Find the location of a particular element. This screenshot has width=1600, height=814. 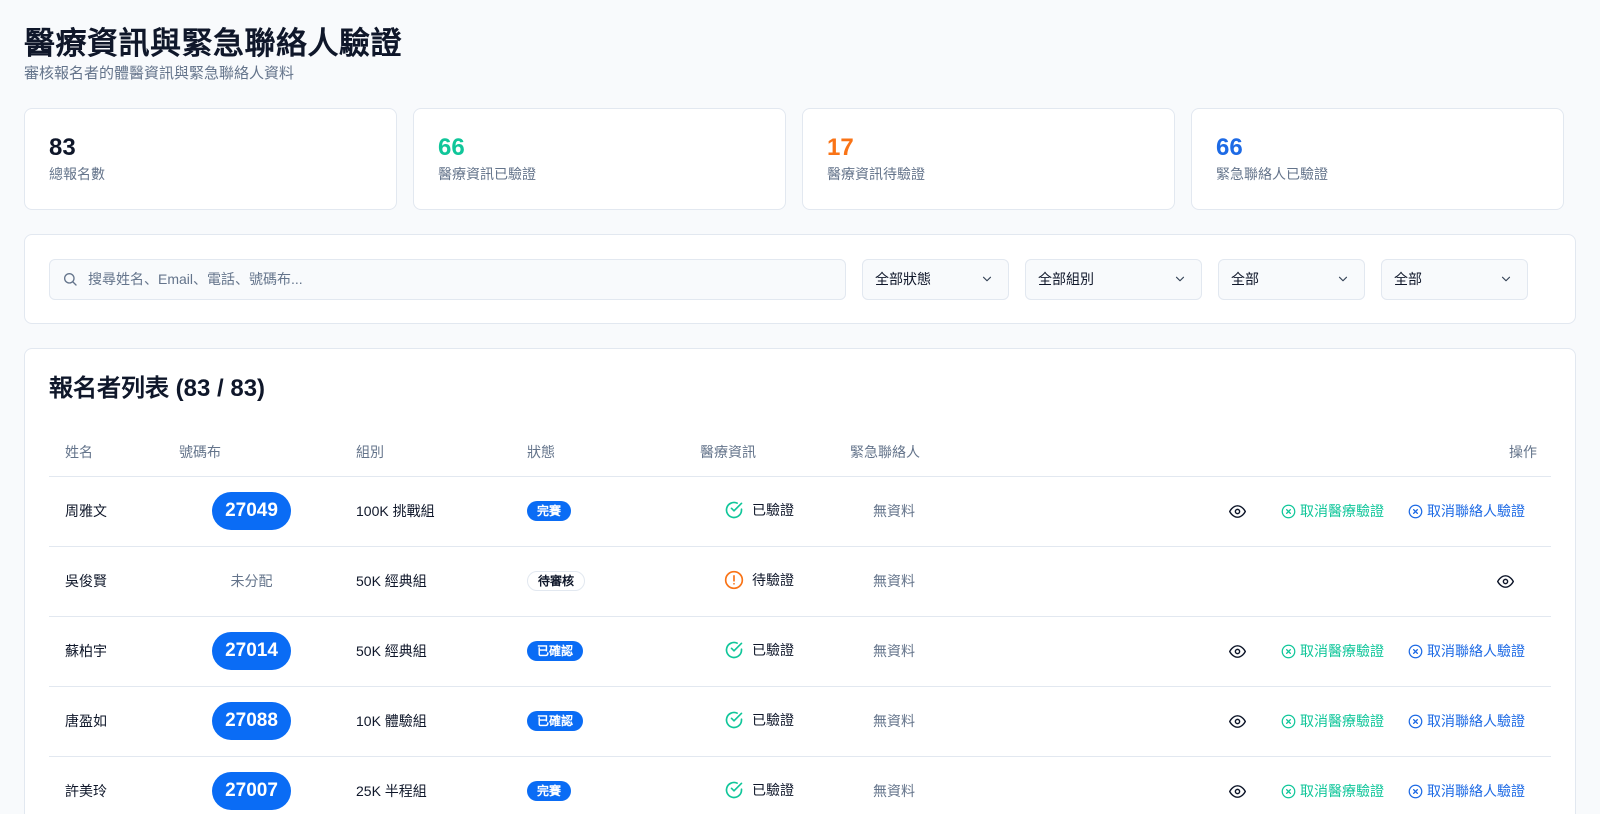

cell-bib: 未分配 is located at coordinates (251, 581).